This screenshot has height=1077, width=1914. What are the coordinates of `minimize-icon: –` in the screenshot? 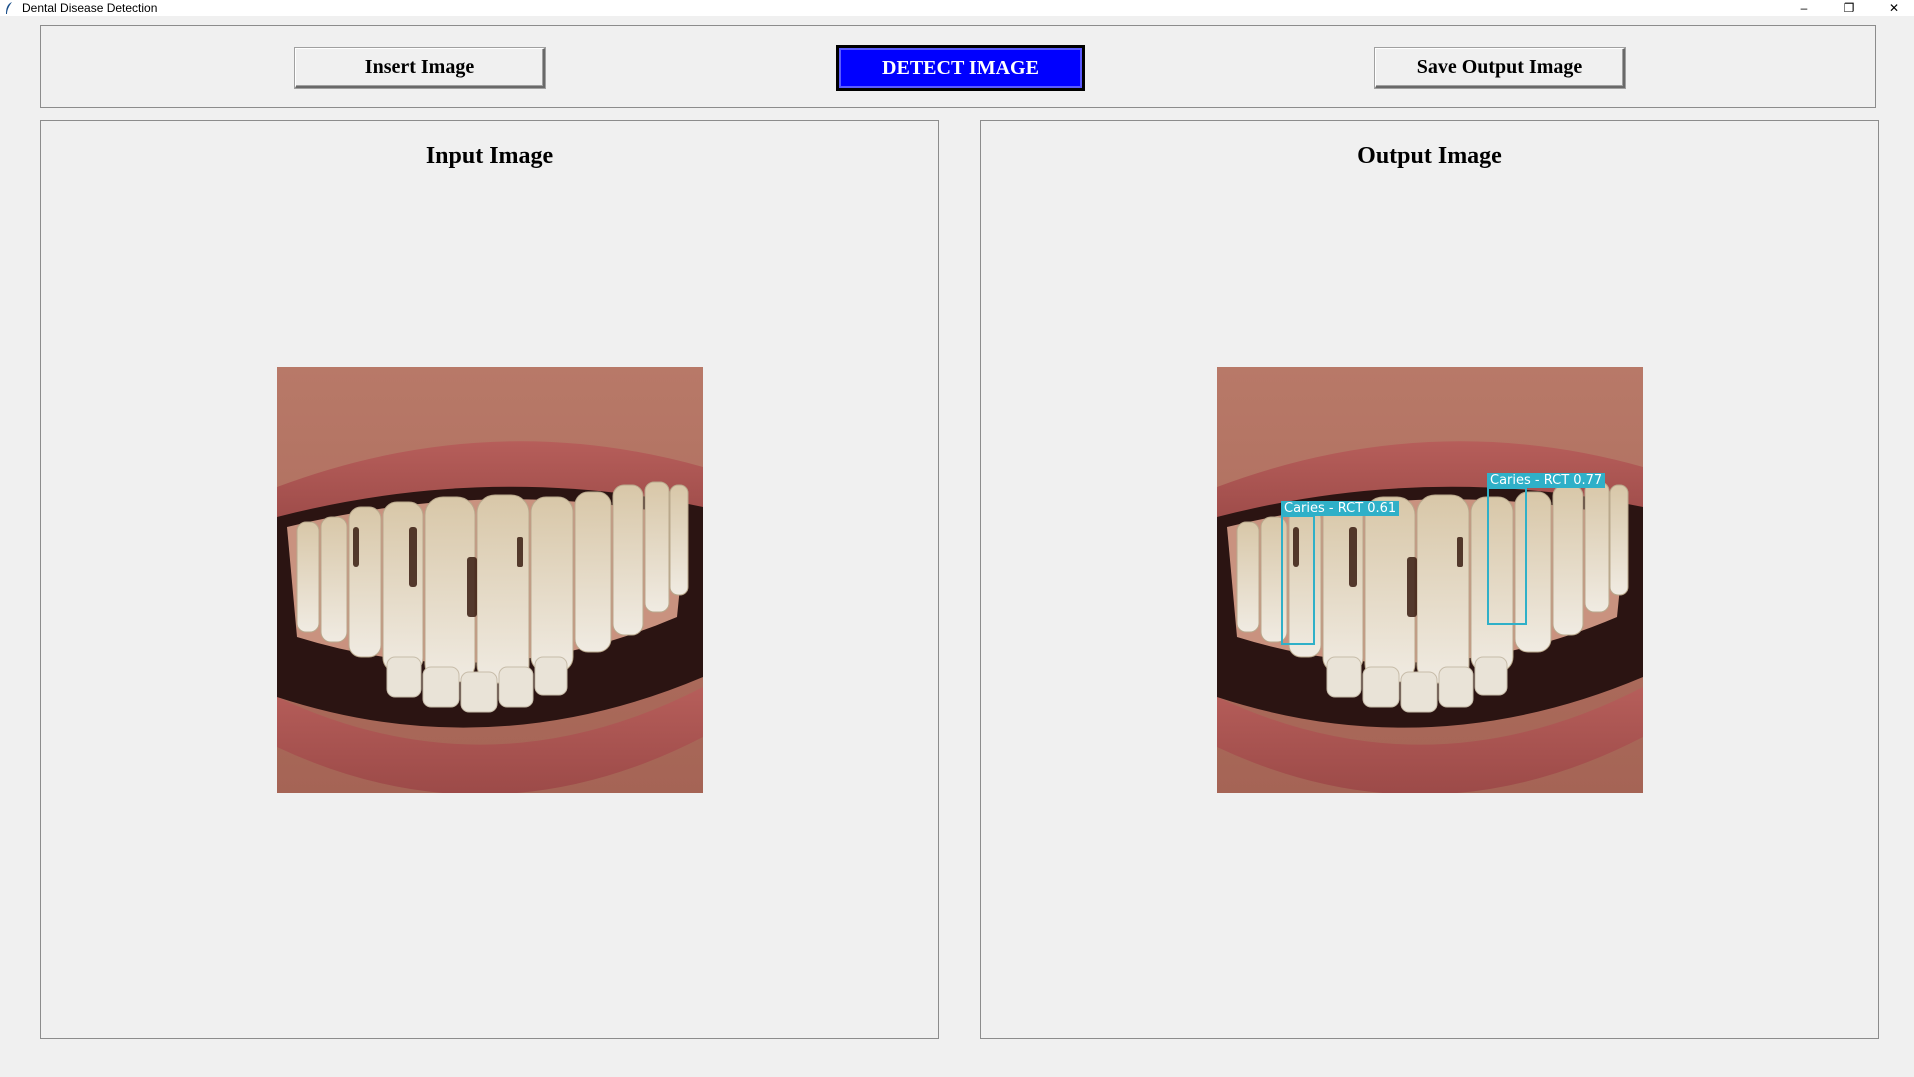 It's located at (1804, 8).